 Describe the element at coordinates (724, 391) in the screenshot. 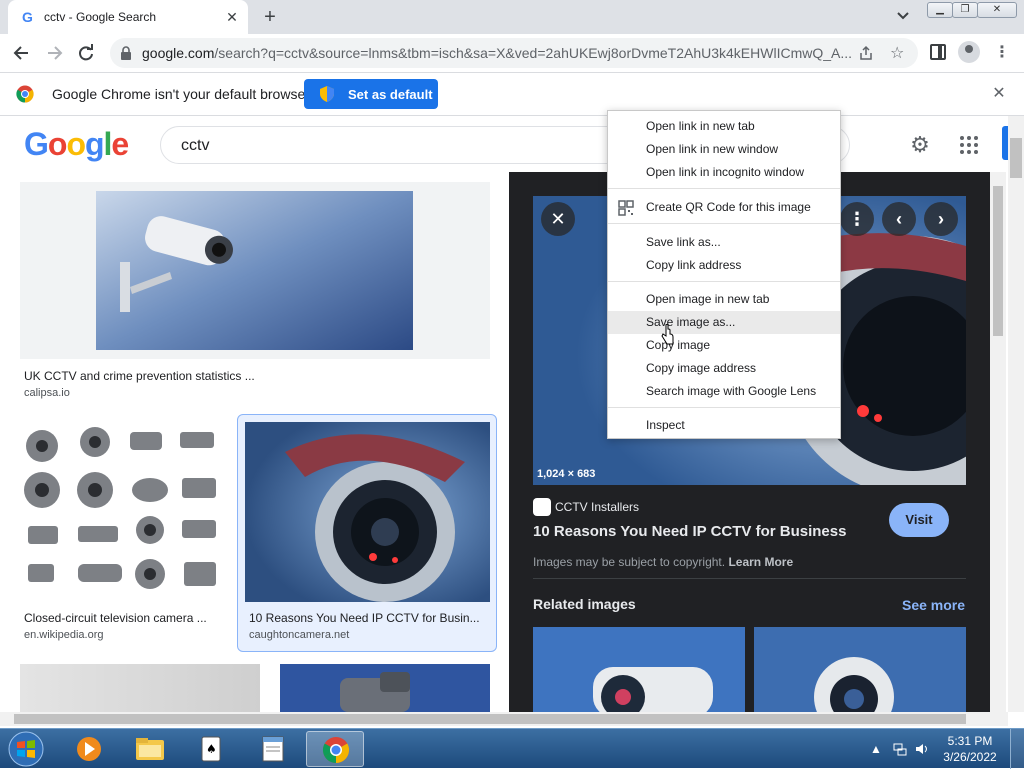

I see `menu-item-search-google-lens: Search image with Google Lens` at that location.